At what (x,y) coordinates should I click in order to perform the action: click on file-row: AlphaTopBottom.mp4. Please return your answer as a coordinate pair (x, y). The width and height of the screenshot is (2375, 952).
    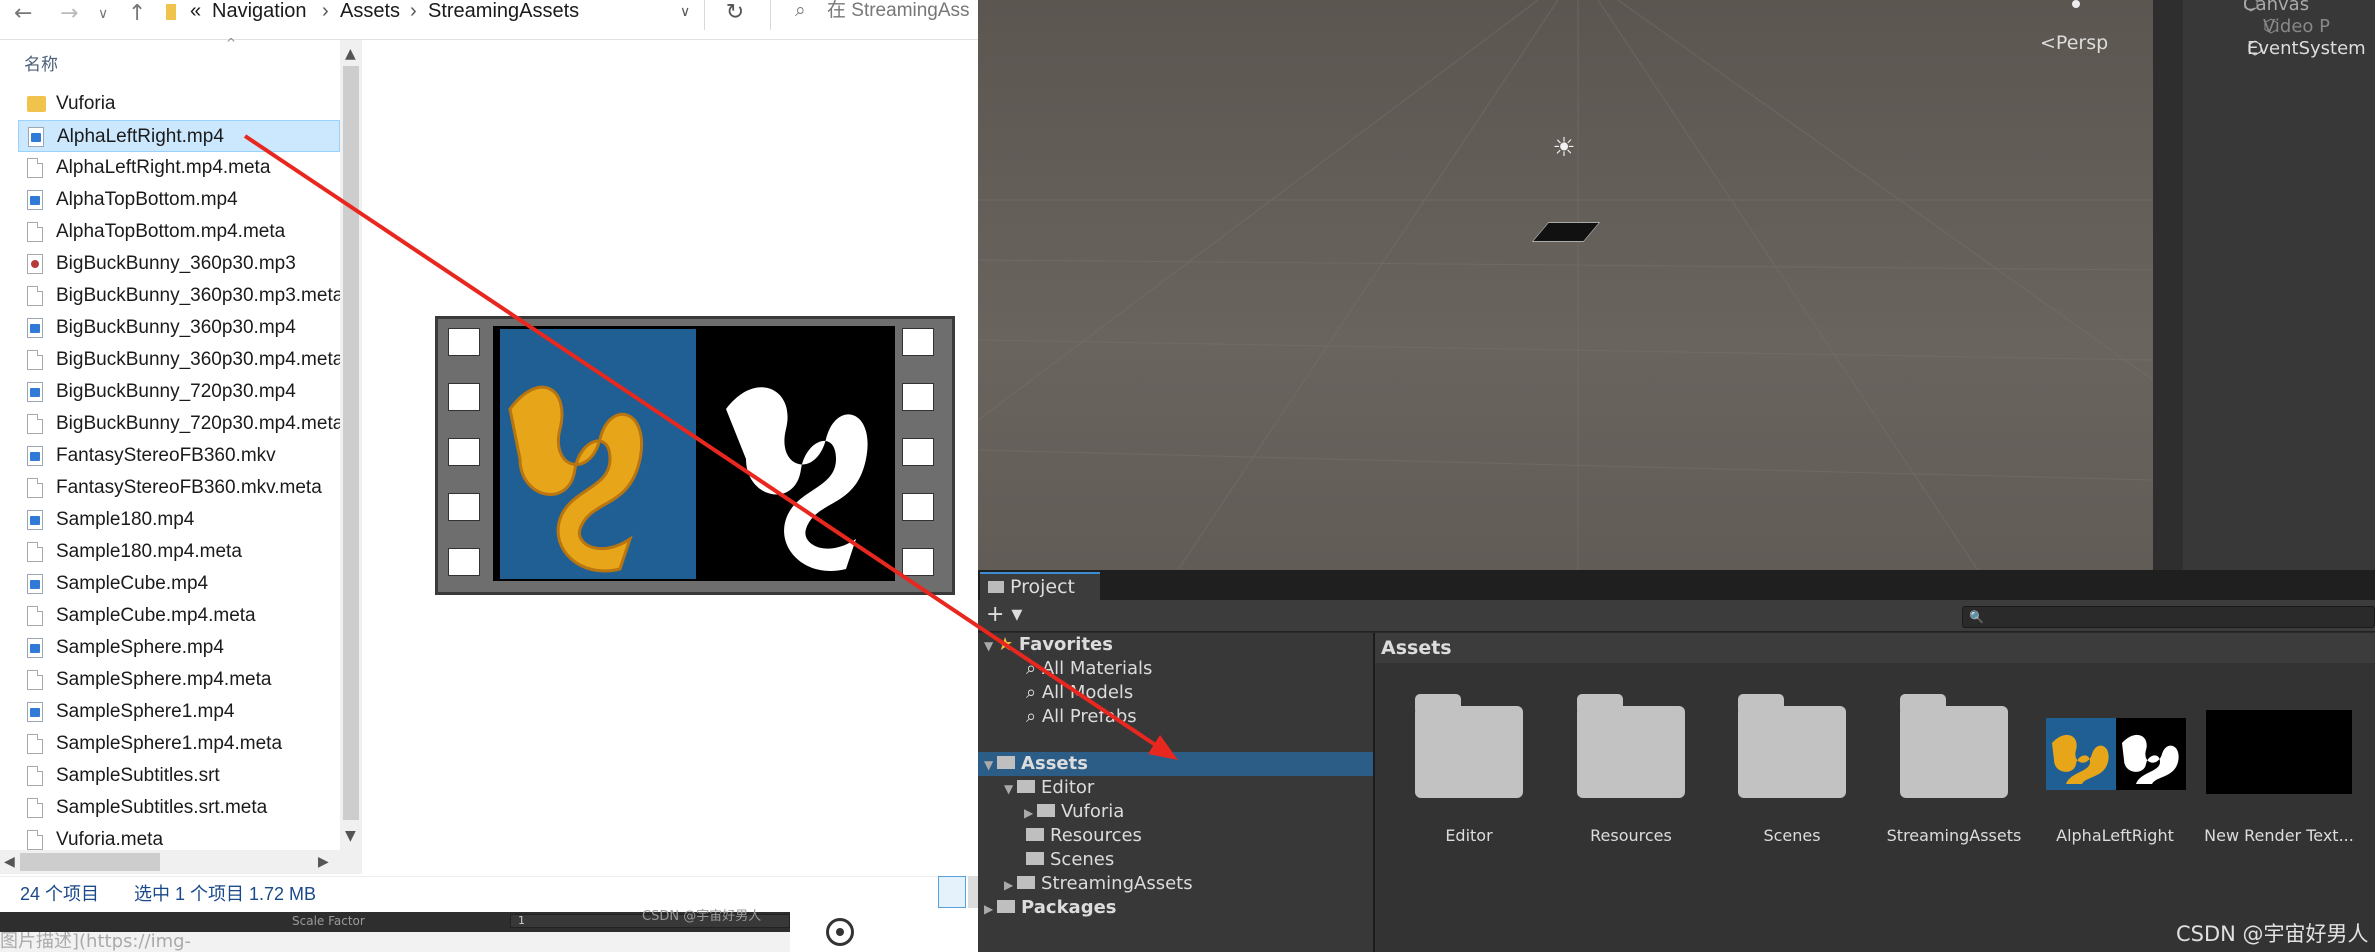
    Looking at the image, I should click on (179, 200).